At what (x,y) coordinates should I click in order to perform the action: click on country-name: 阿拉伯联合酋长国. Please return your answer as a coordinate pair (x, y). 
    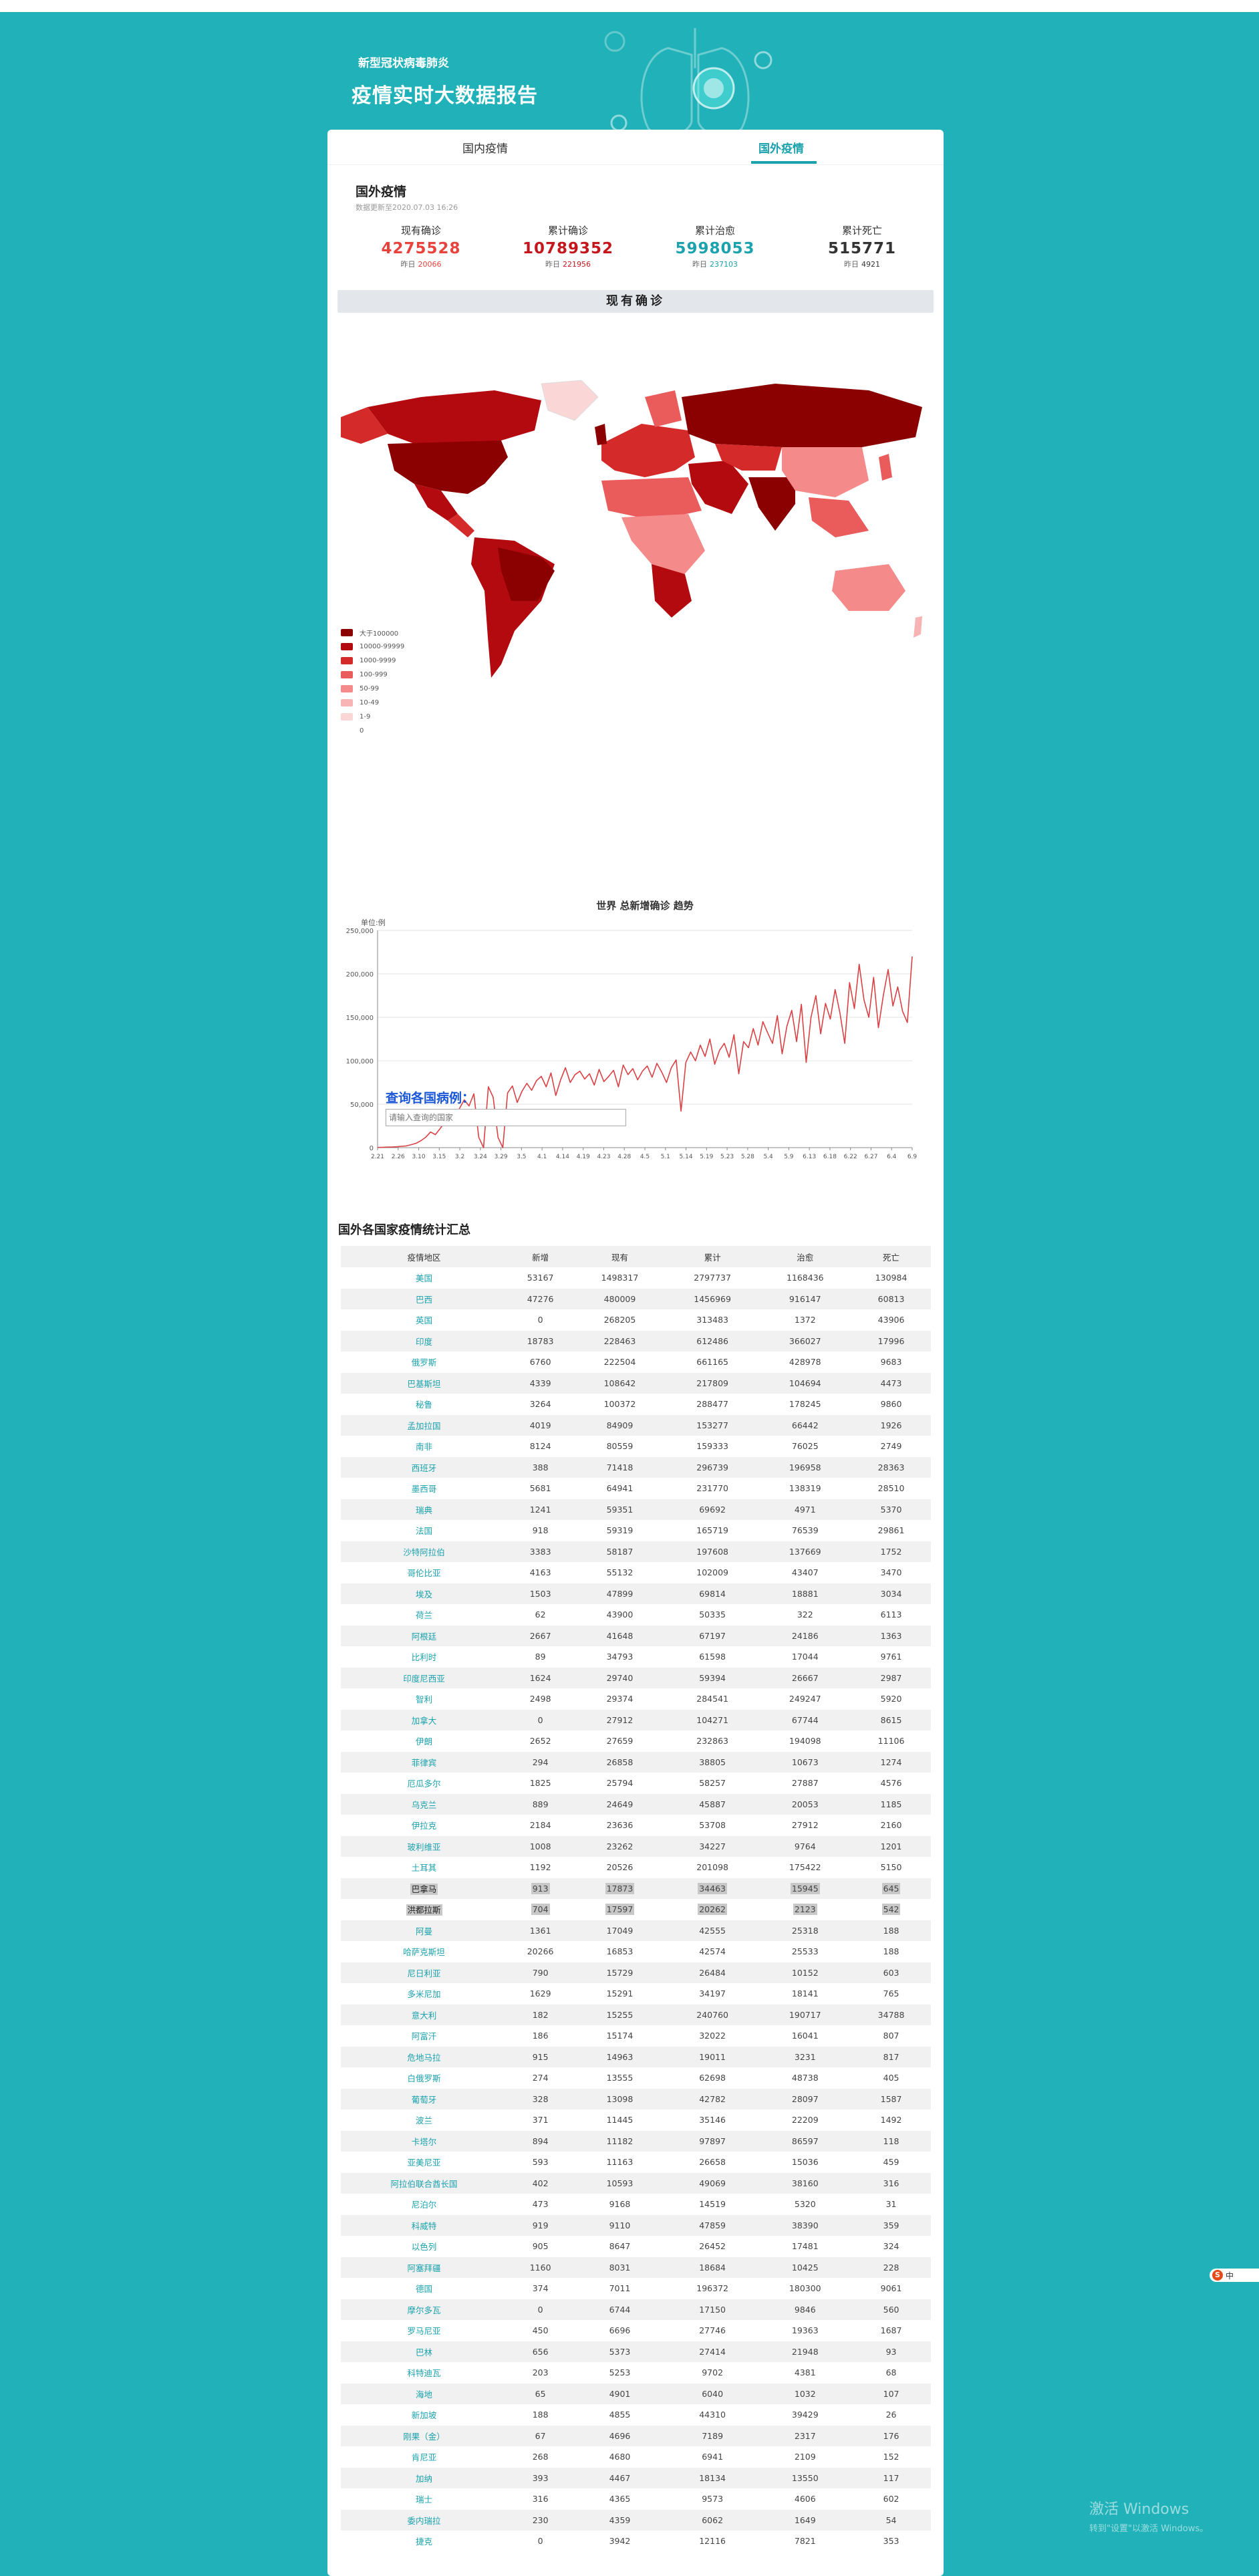
    Looking at the image, I should click on (425, 2183).